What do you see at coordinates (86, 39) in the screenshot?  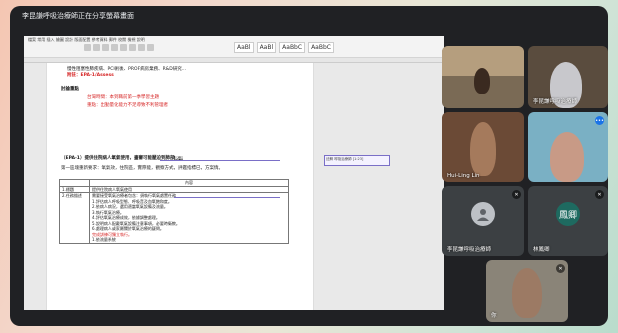 I see `ribbon-tabs: 檔案 常用 插入 繪圖 設計 版面配置 參考資料 郵件 校閱 檢視 說明` at bounding box center [86, 39].